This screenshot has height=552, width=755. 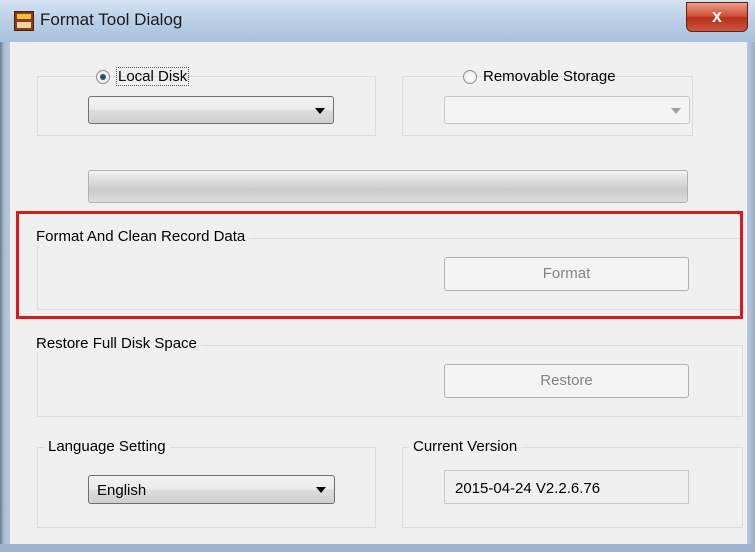 What do you see at coordinates (388, 186) in the screenshot?
I see `format-progress-bar` at bounding box center [388, 186].